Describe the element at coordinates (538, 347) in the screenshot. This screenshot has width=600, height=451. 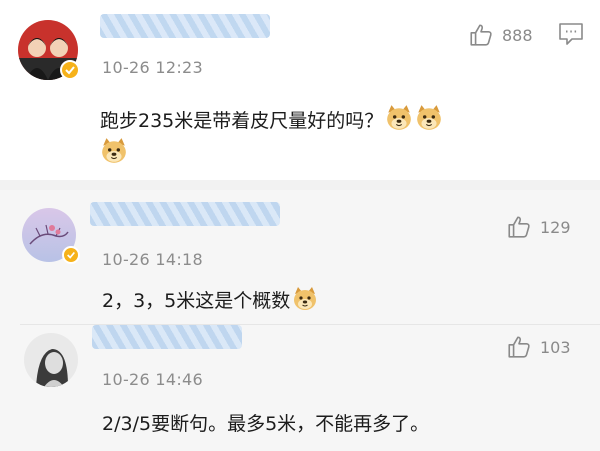
I see `like-button: 103` at that location.